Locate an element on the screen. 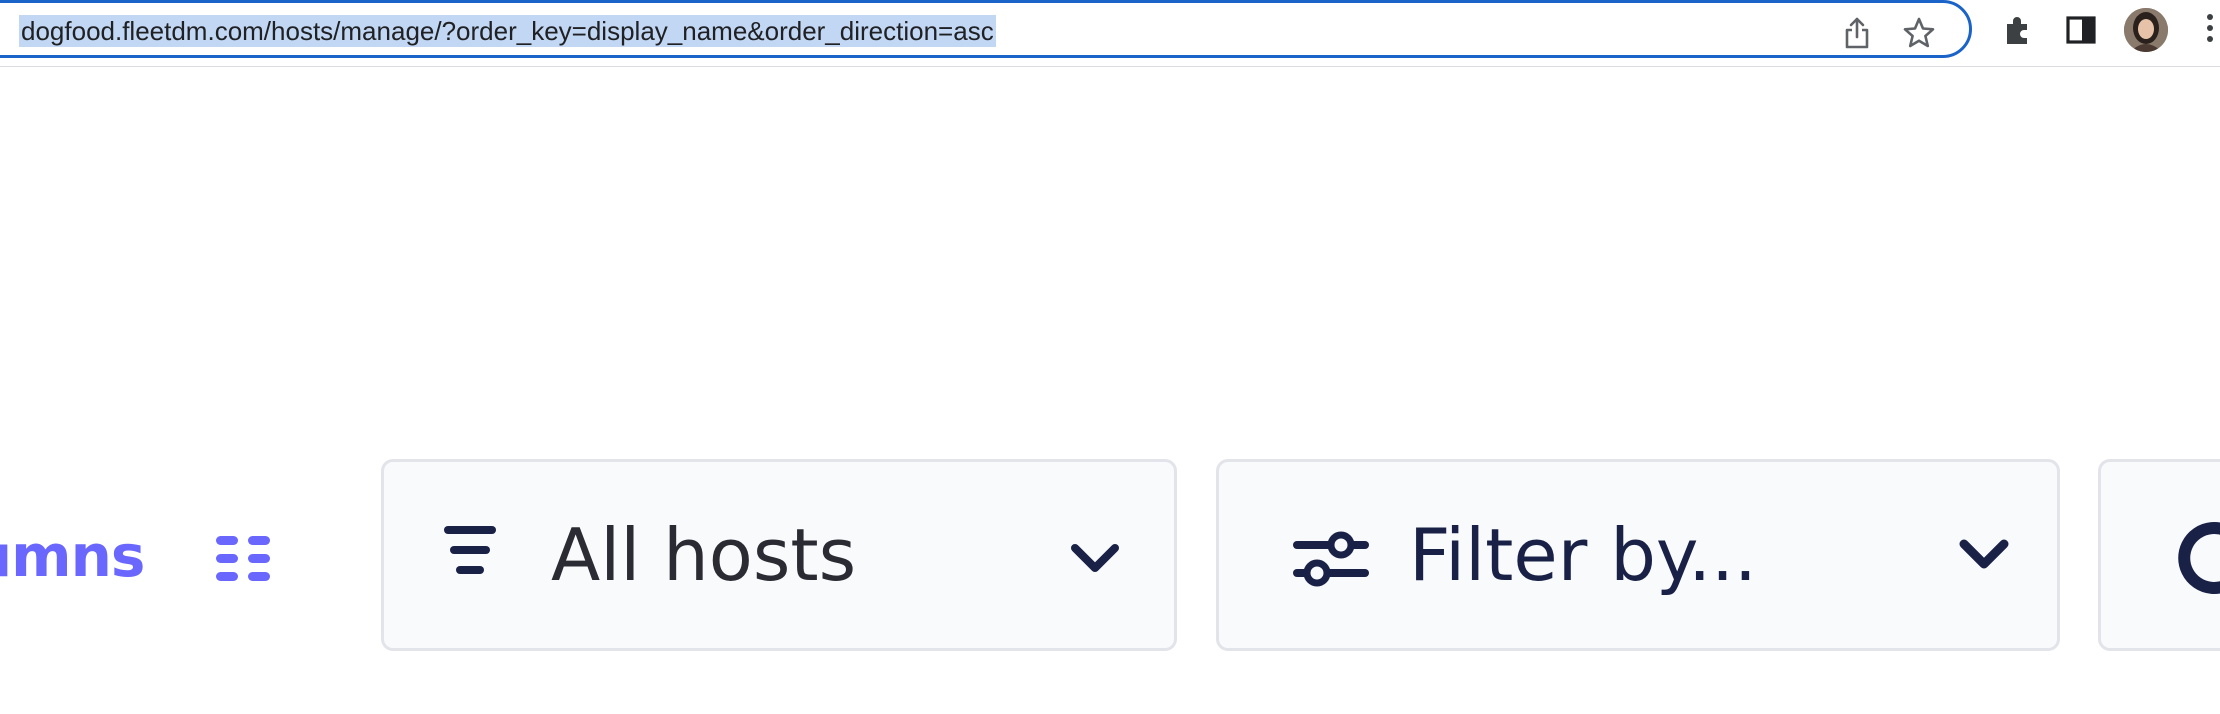 This screenshot has height=714, width=2220. sliders-icon is located at coordinates (1331, 559).